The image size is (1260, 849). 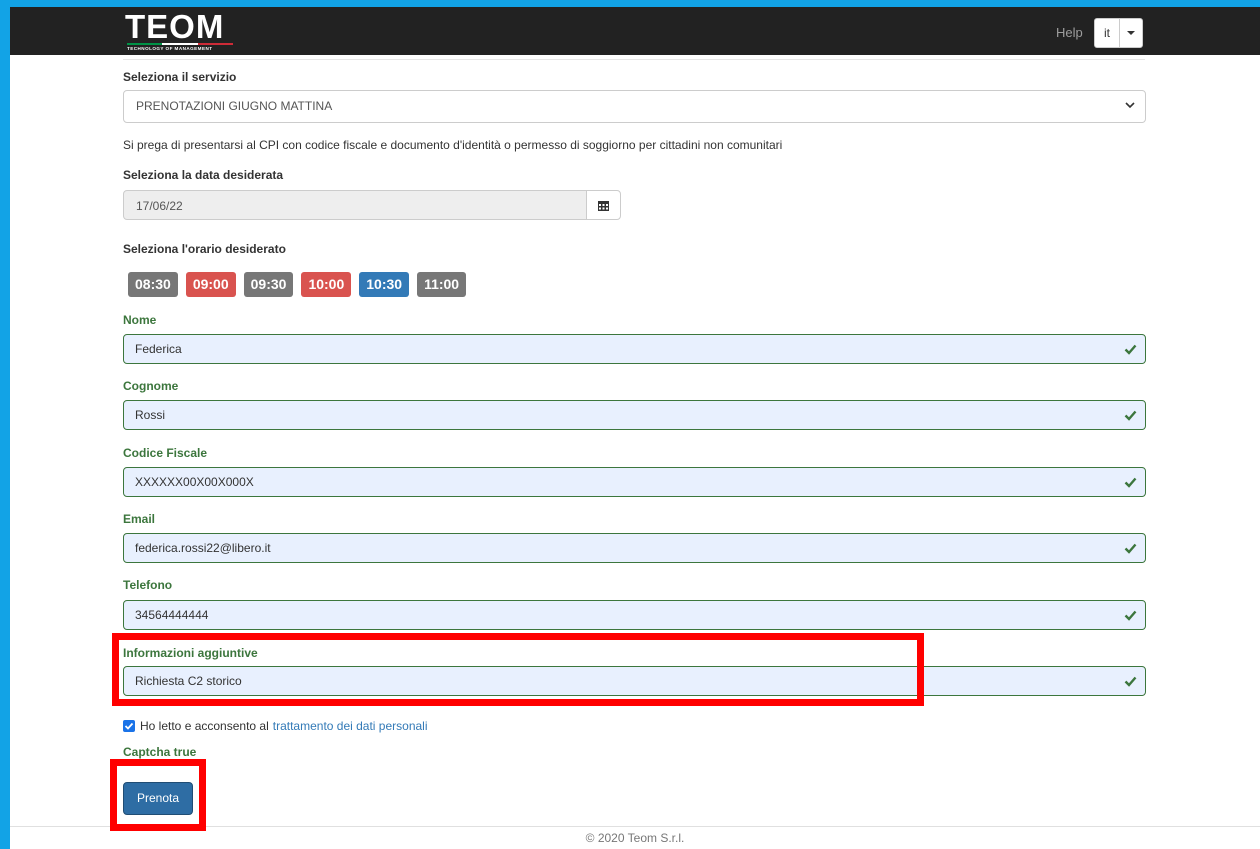 I want to click on language-dropdown-toggle, so click(x=1130, y=33).